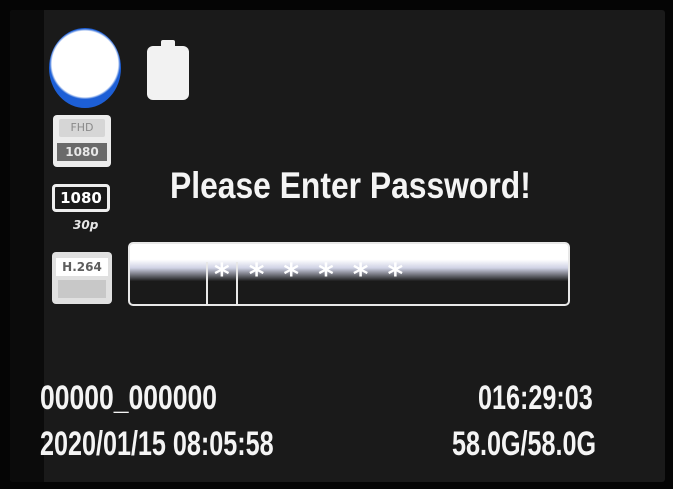  I want to click on codec-icon: H.264, so click(82, 278).